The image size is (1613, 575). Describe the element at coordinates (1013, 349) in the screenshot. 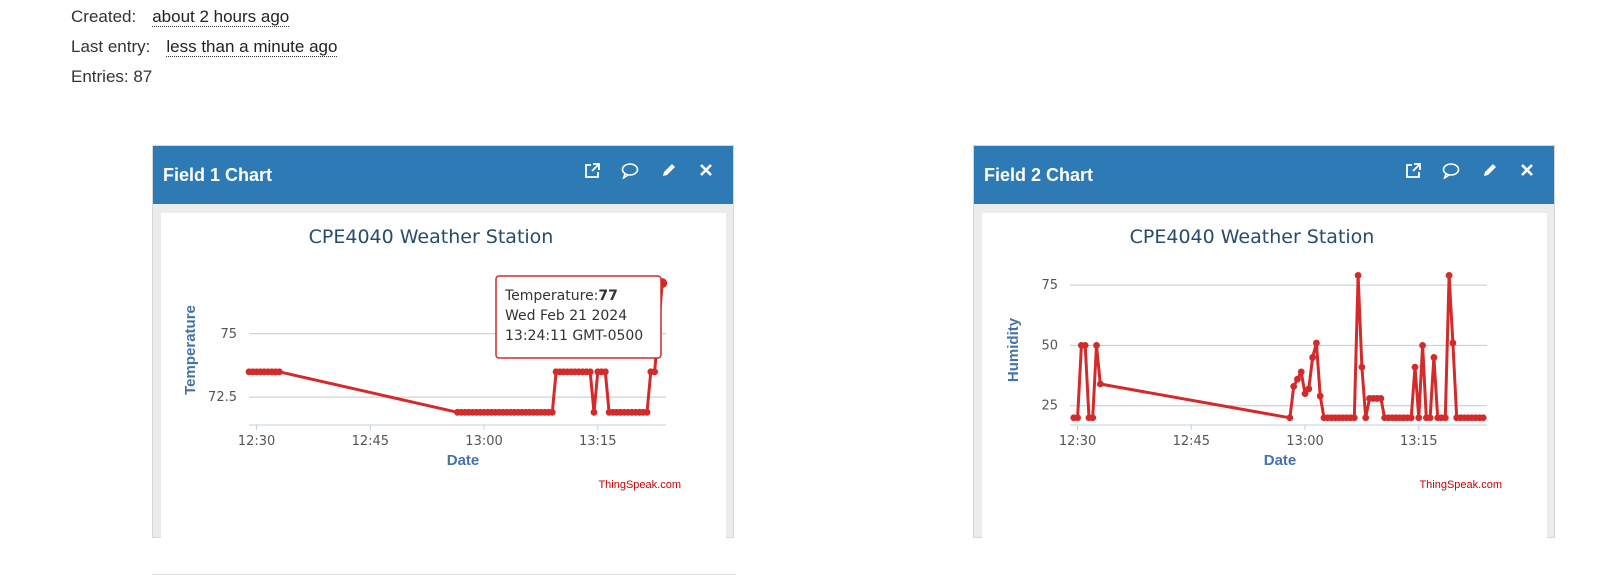

I see `y-axis-title: Humidity` at that location.